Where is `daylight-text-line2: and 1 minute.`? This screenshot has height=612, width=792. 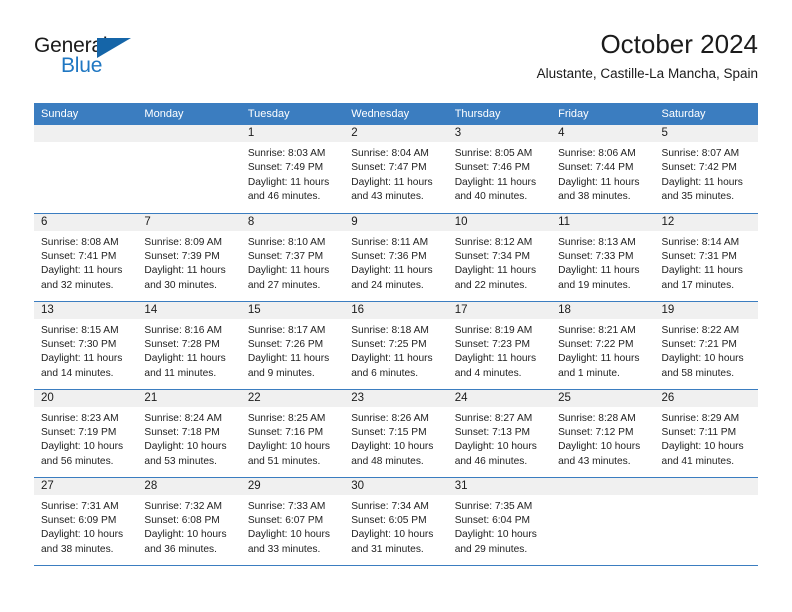
daylight-text-line2: and 1 minute. is located at coordinates (589, 373).